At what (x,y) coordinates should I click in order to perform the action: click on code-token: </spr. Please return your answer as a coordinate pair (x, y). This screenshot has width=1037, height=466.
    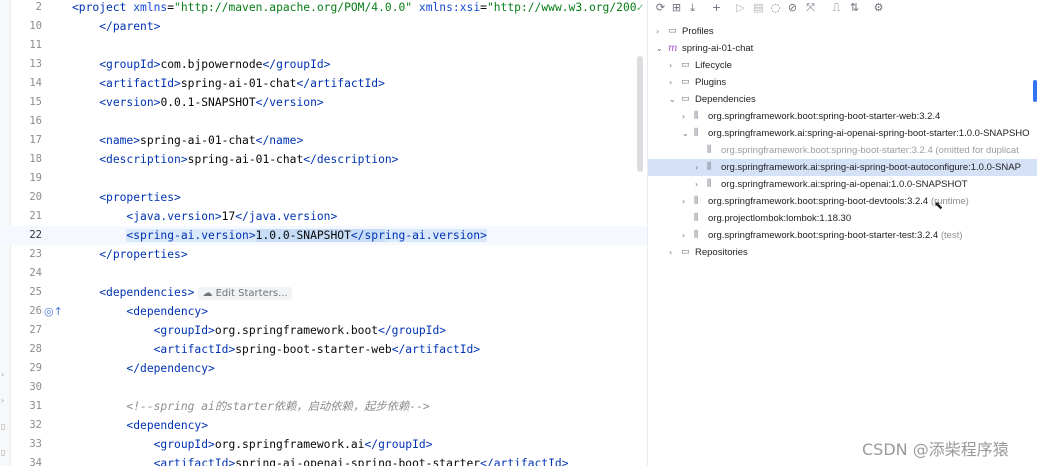
    Looking at the image, I should click on (367, 235).